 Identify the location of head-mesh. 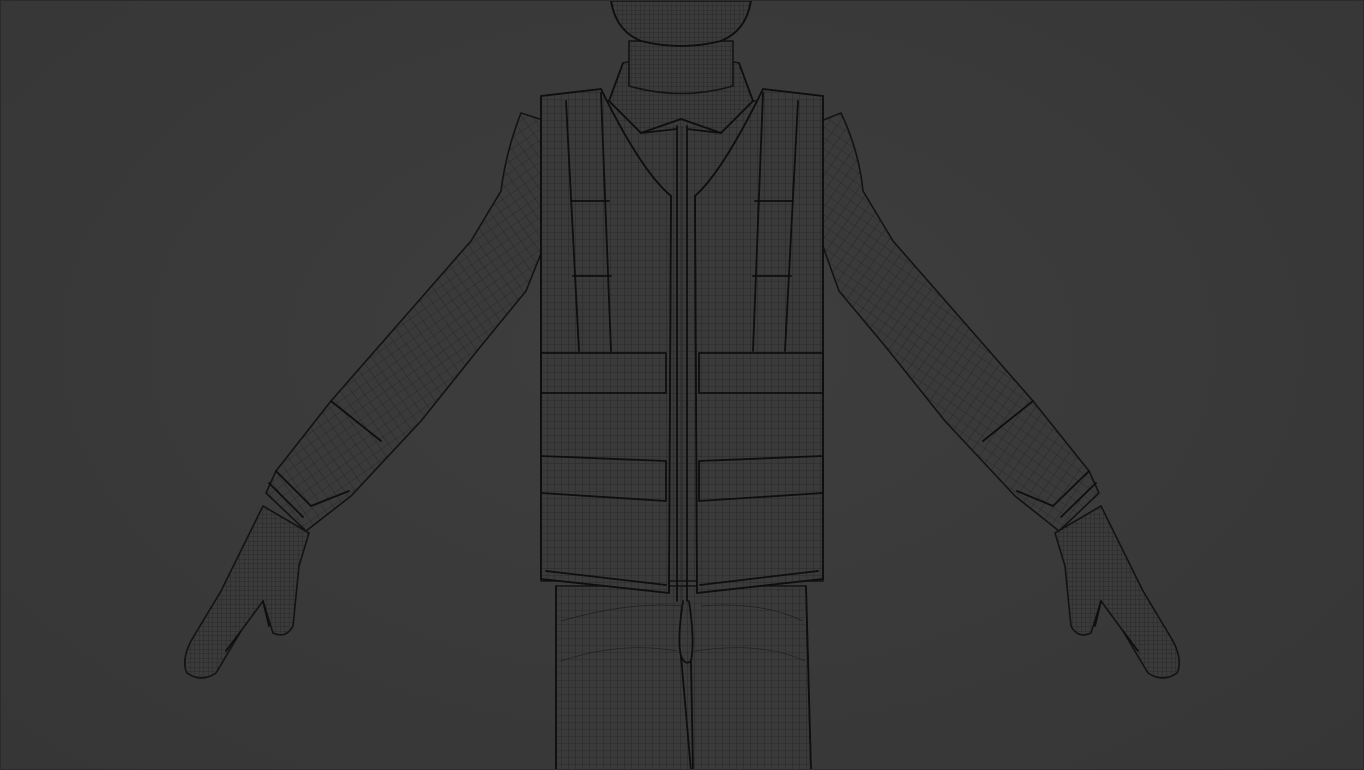
(681, 48).